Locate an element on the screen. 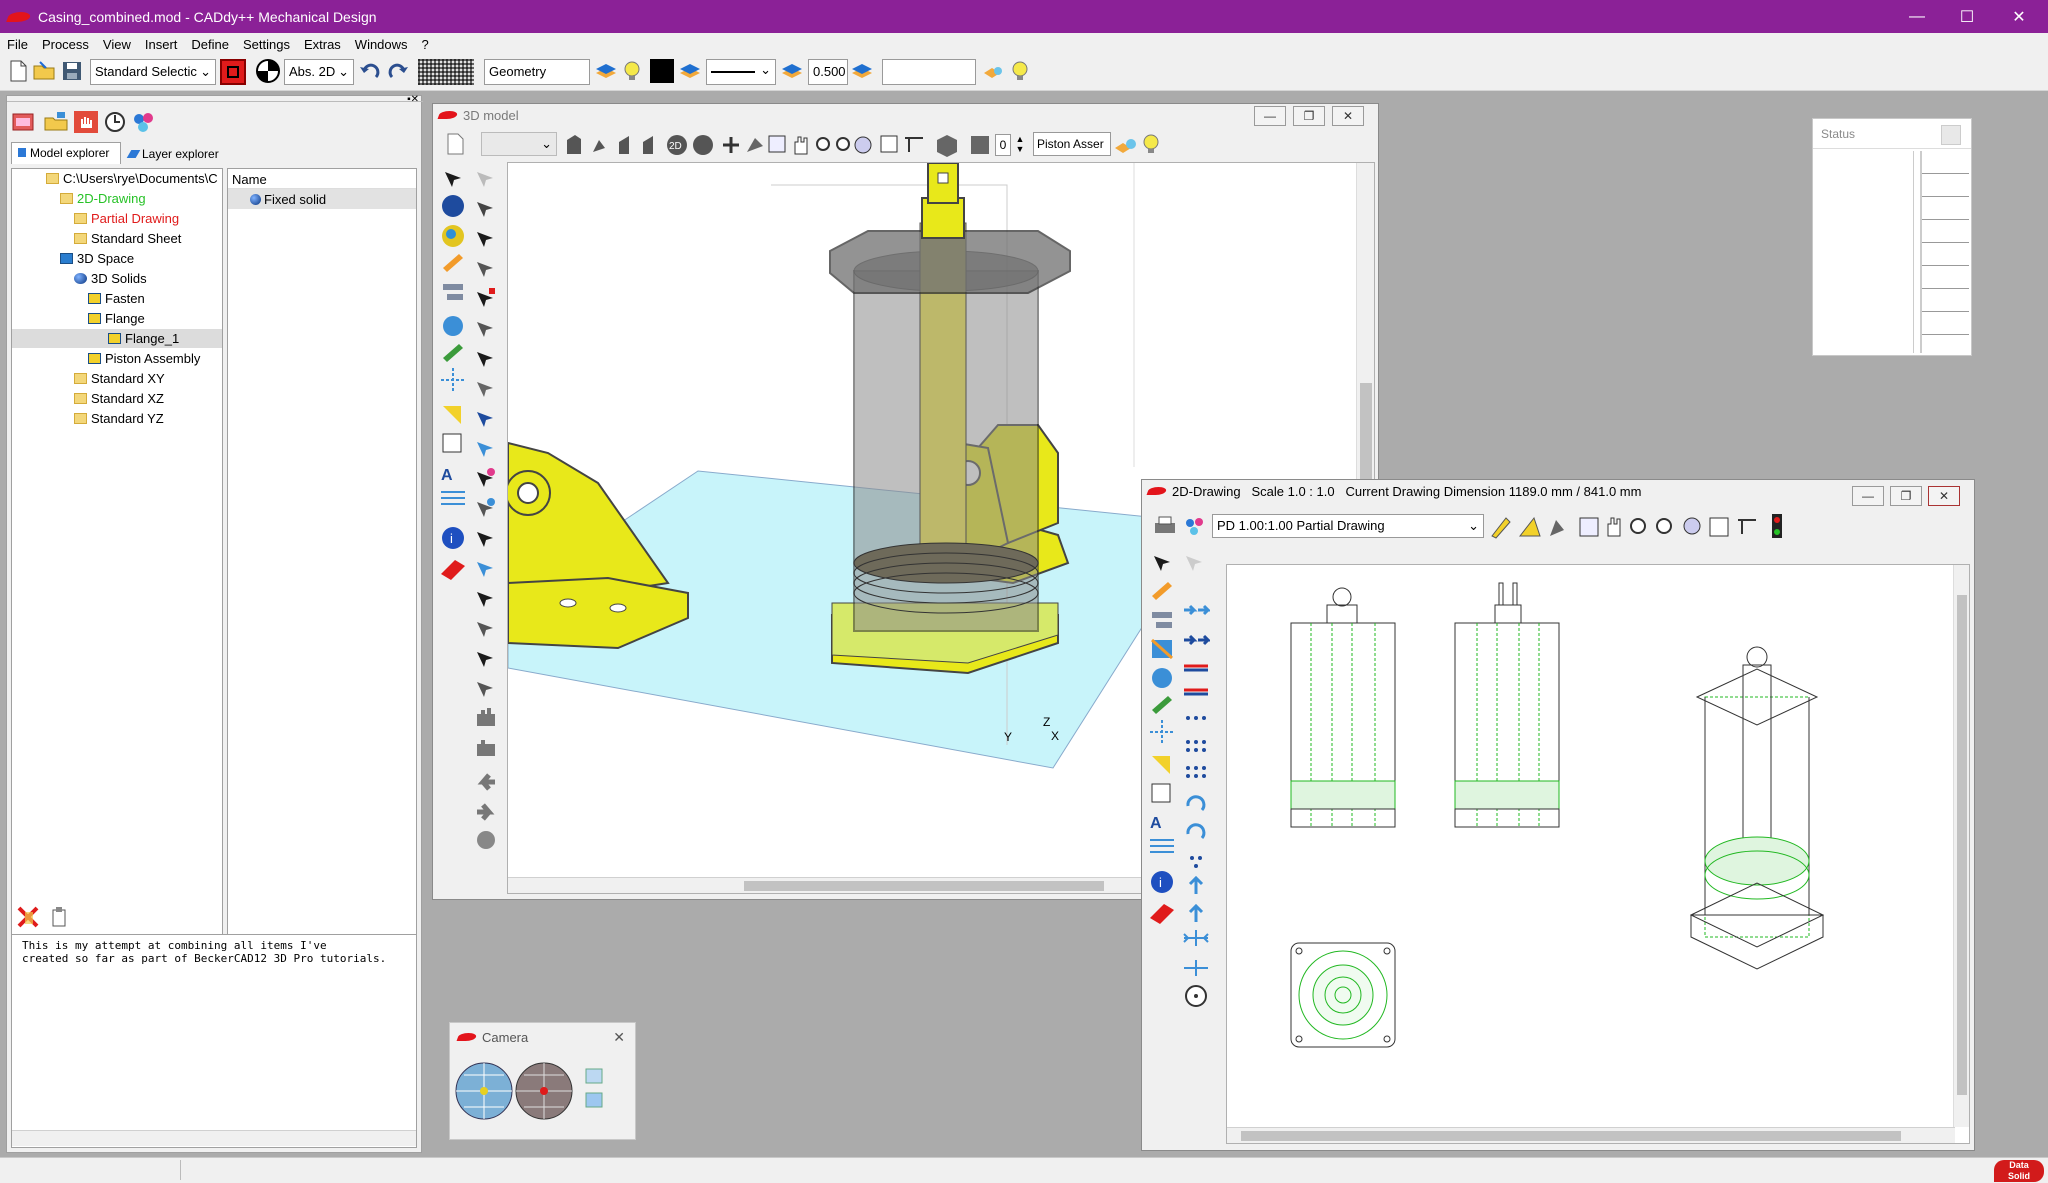 This screenshot has height=1183, width=2048. tree-item-2d-drawing: 2D-Drawing is located at coordinates (103, 198).